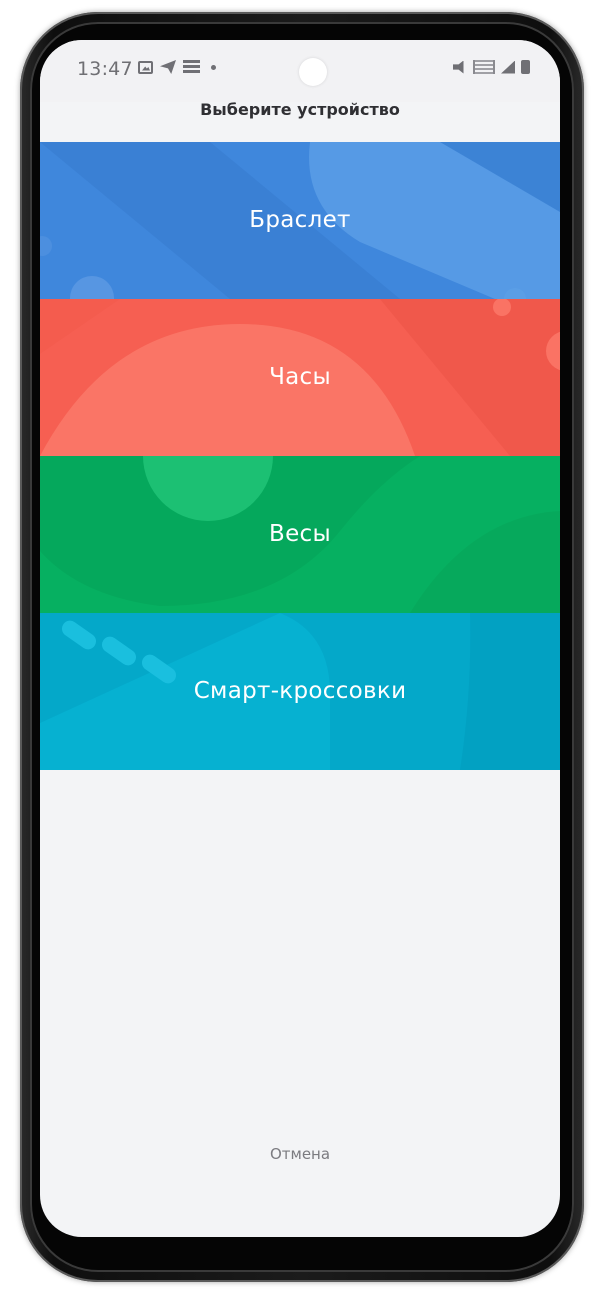 This screenshot has height=1290, width=604. I want to click on device-option-bracelet: Браслет, so click(300, 220).